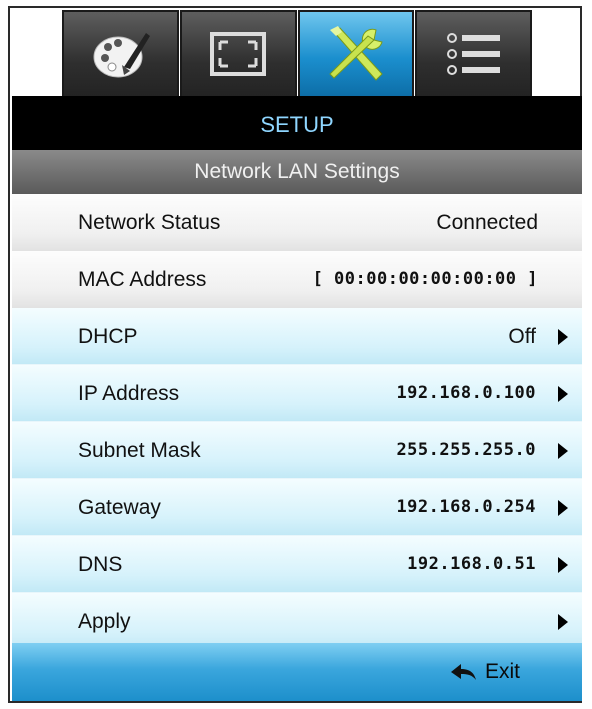 Image resolution: width=592 pixels, height=709 pixels. I want to click on row-label: IP Address, so click(129, 393).